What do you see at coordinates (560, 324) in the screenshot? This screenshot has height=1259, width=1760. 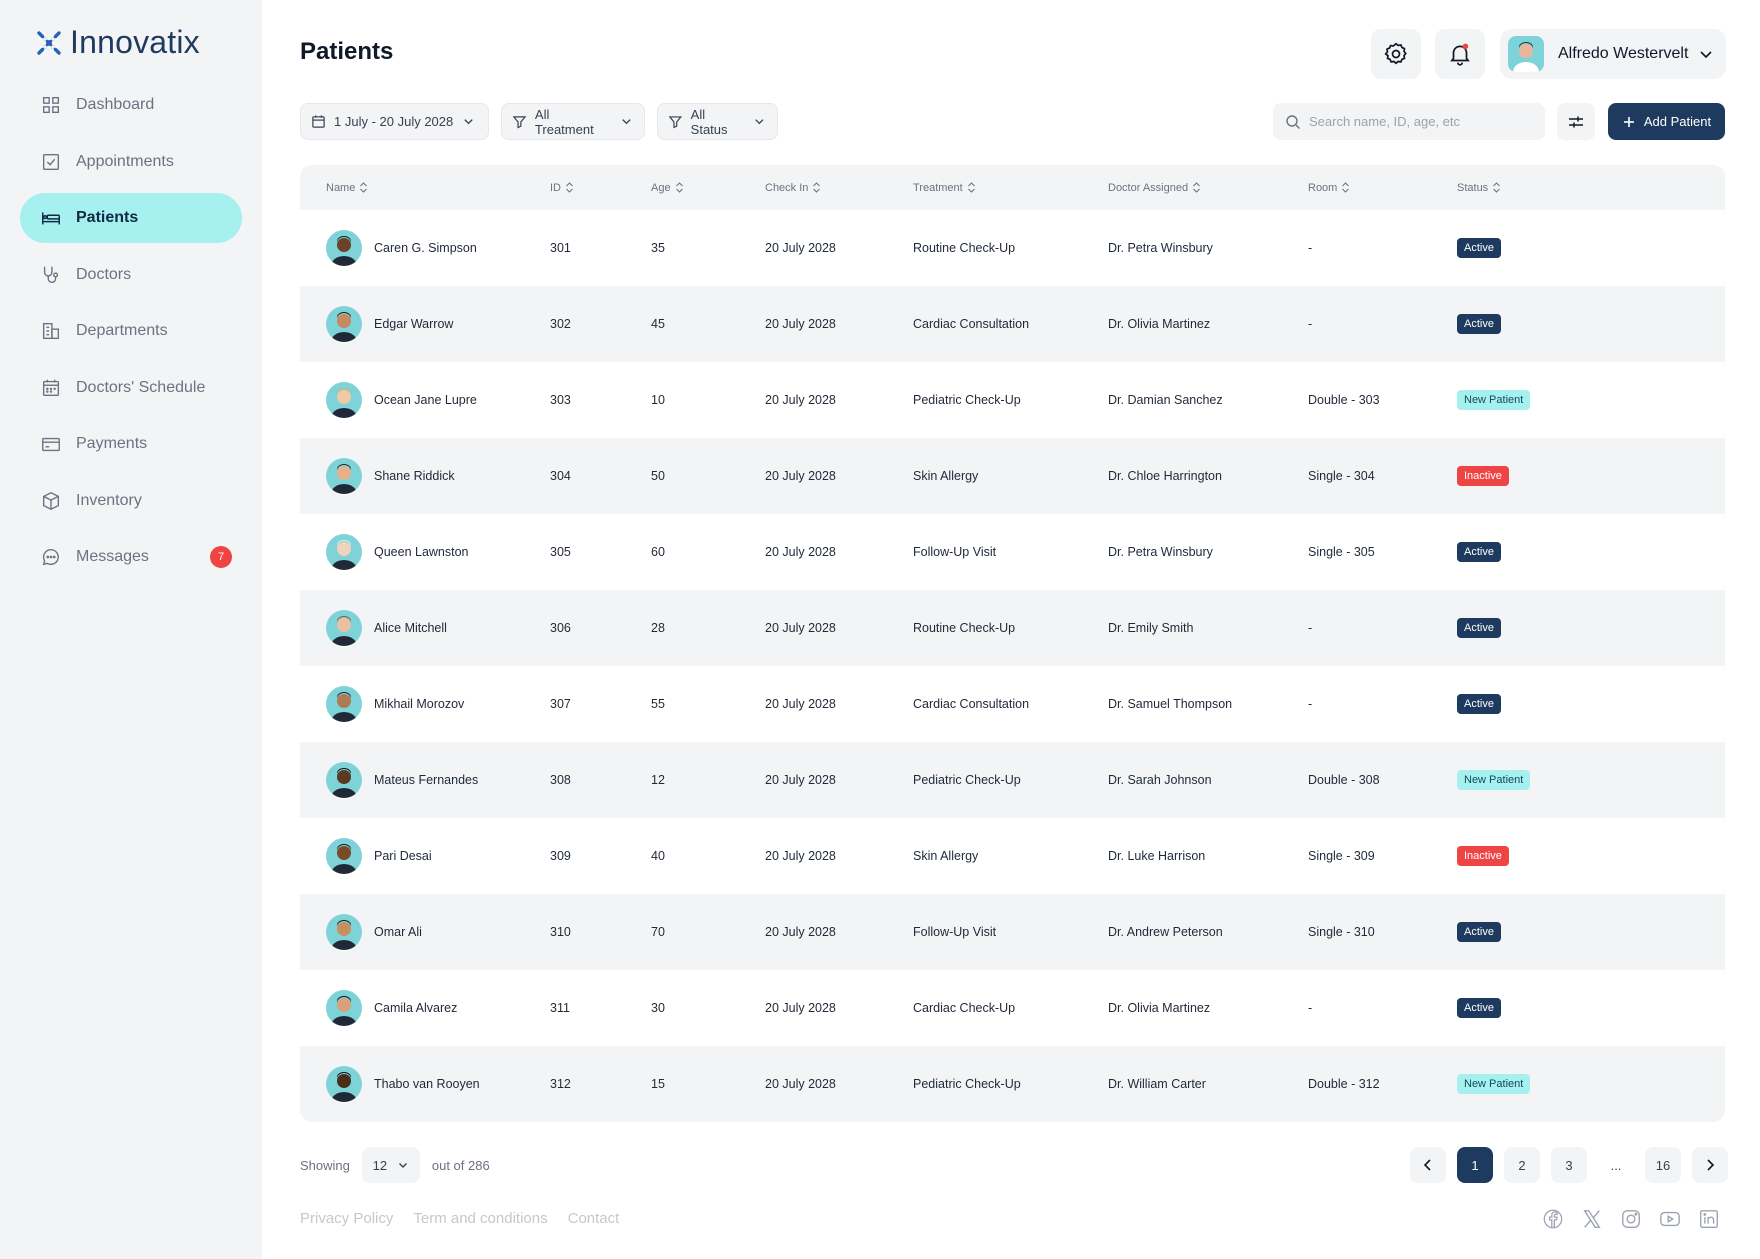 I see `cell-id: 302` at bounding box center [560, 324].